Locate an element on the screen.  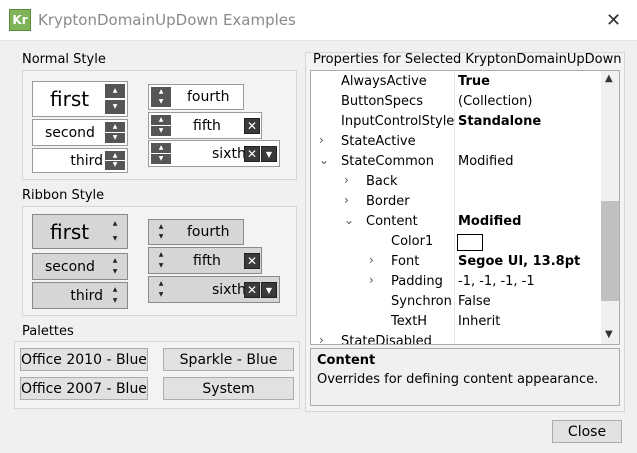
ribbon-updown-second: second ▲ ▼ is located at coordinates (80, 266).